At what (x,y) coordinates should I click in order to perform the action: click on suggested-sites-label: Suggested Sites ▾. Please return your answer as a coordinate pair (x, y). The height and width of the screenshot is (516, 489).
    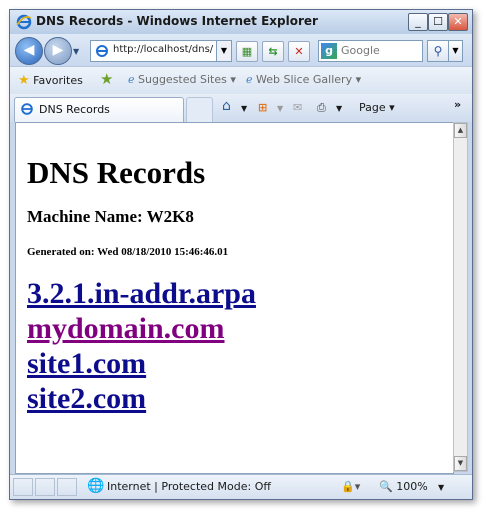
    Looking at the image, I should click on (187, 79).